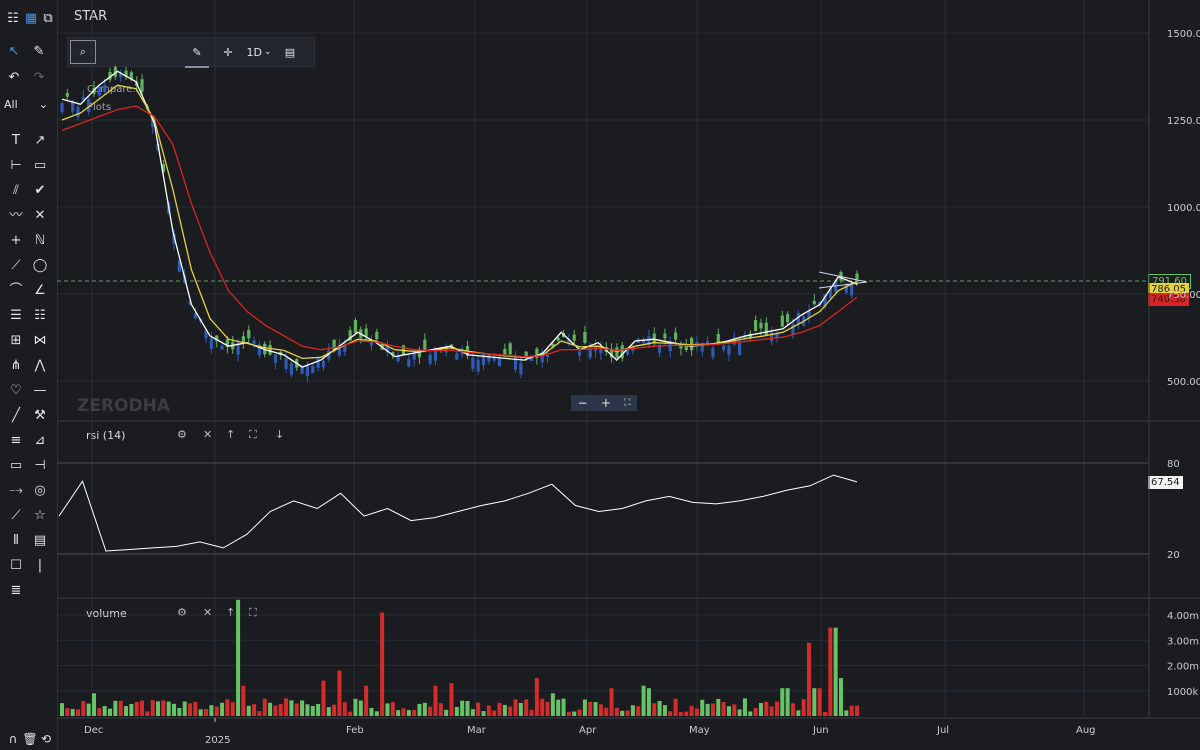  What do you see at coordinates (16, 565) in the screenshot?
I see `note-tool-icon: ☐` at bounding box center [16, 565].